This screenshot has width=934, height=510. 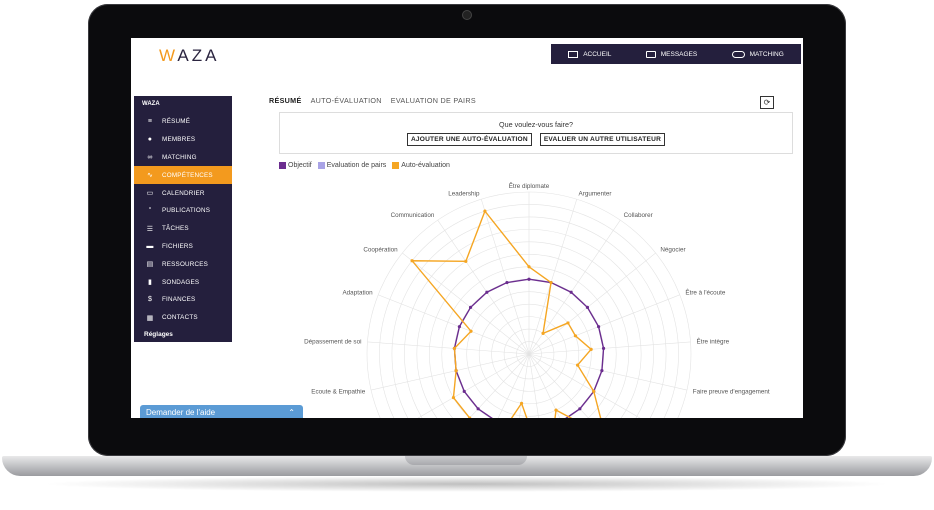 I want to click on axis-label: Être intègre, so click(x=713, y=340).